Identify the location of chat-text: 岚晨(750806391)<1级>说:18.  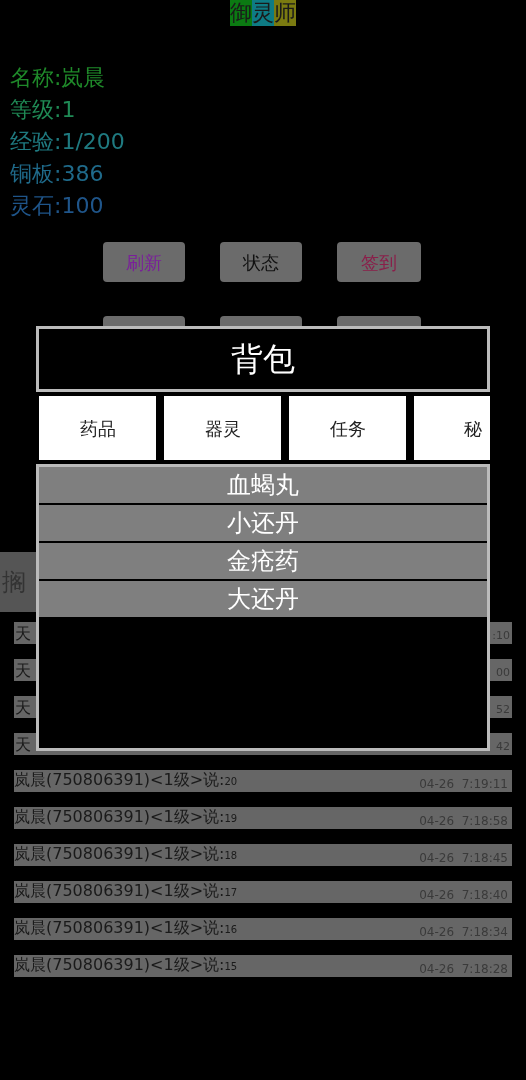
(126, 854).